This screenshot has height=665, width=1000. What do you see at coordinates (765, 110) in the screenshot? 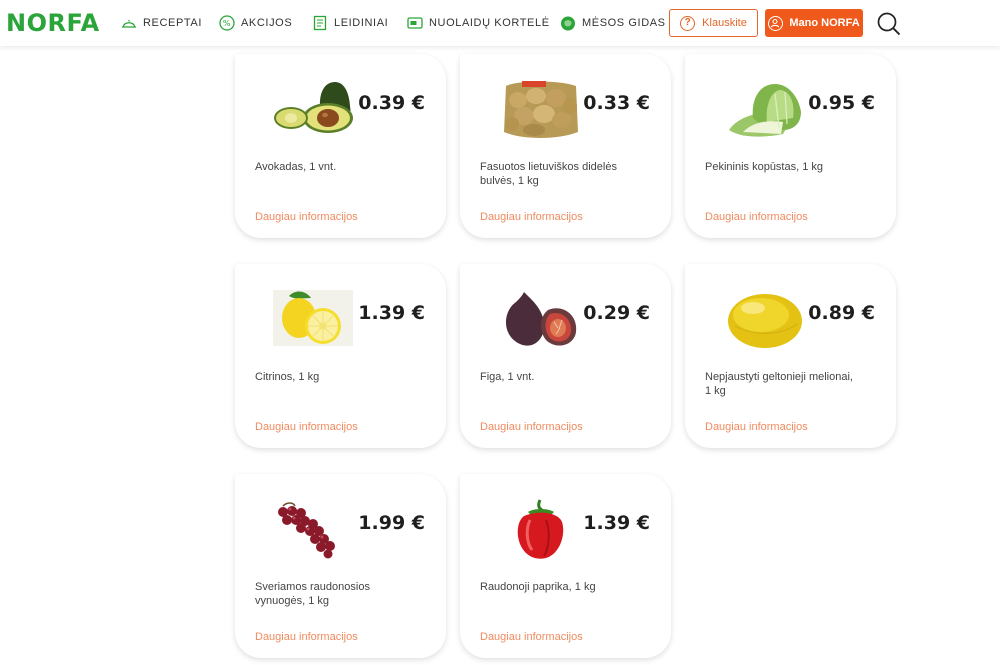
I see `chinese-cabbage-image` at bounding box center [765, 110].